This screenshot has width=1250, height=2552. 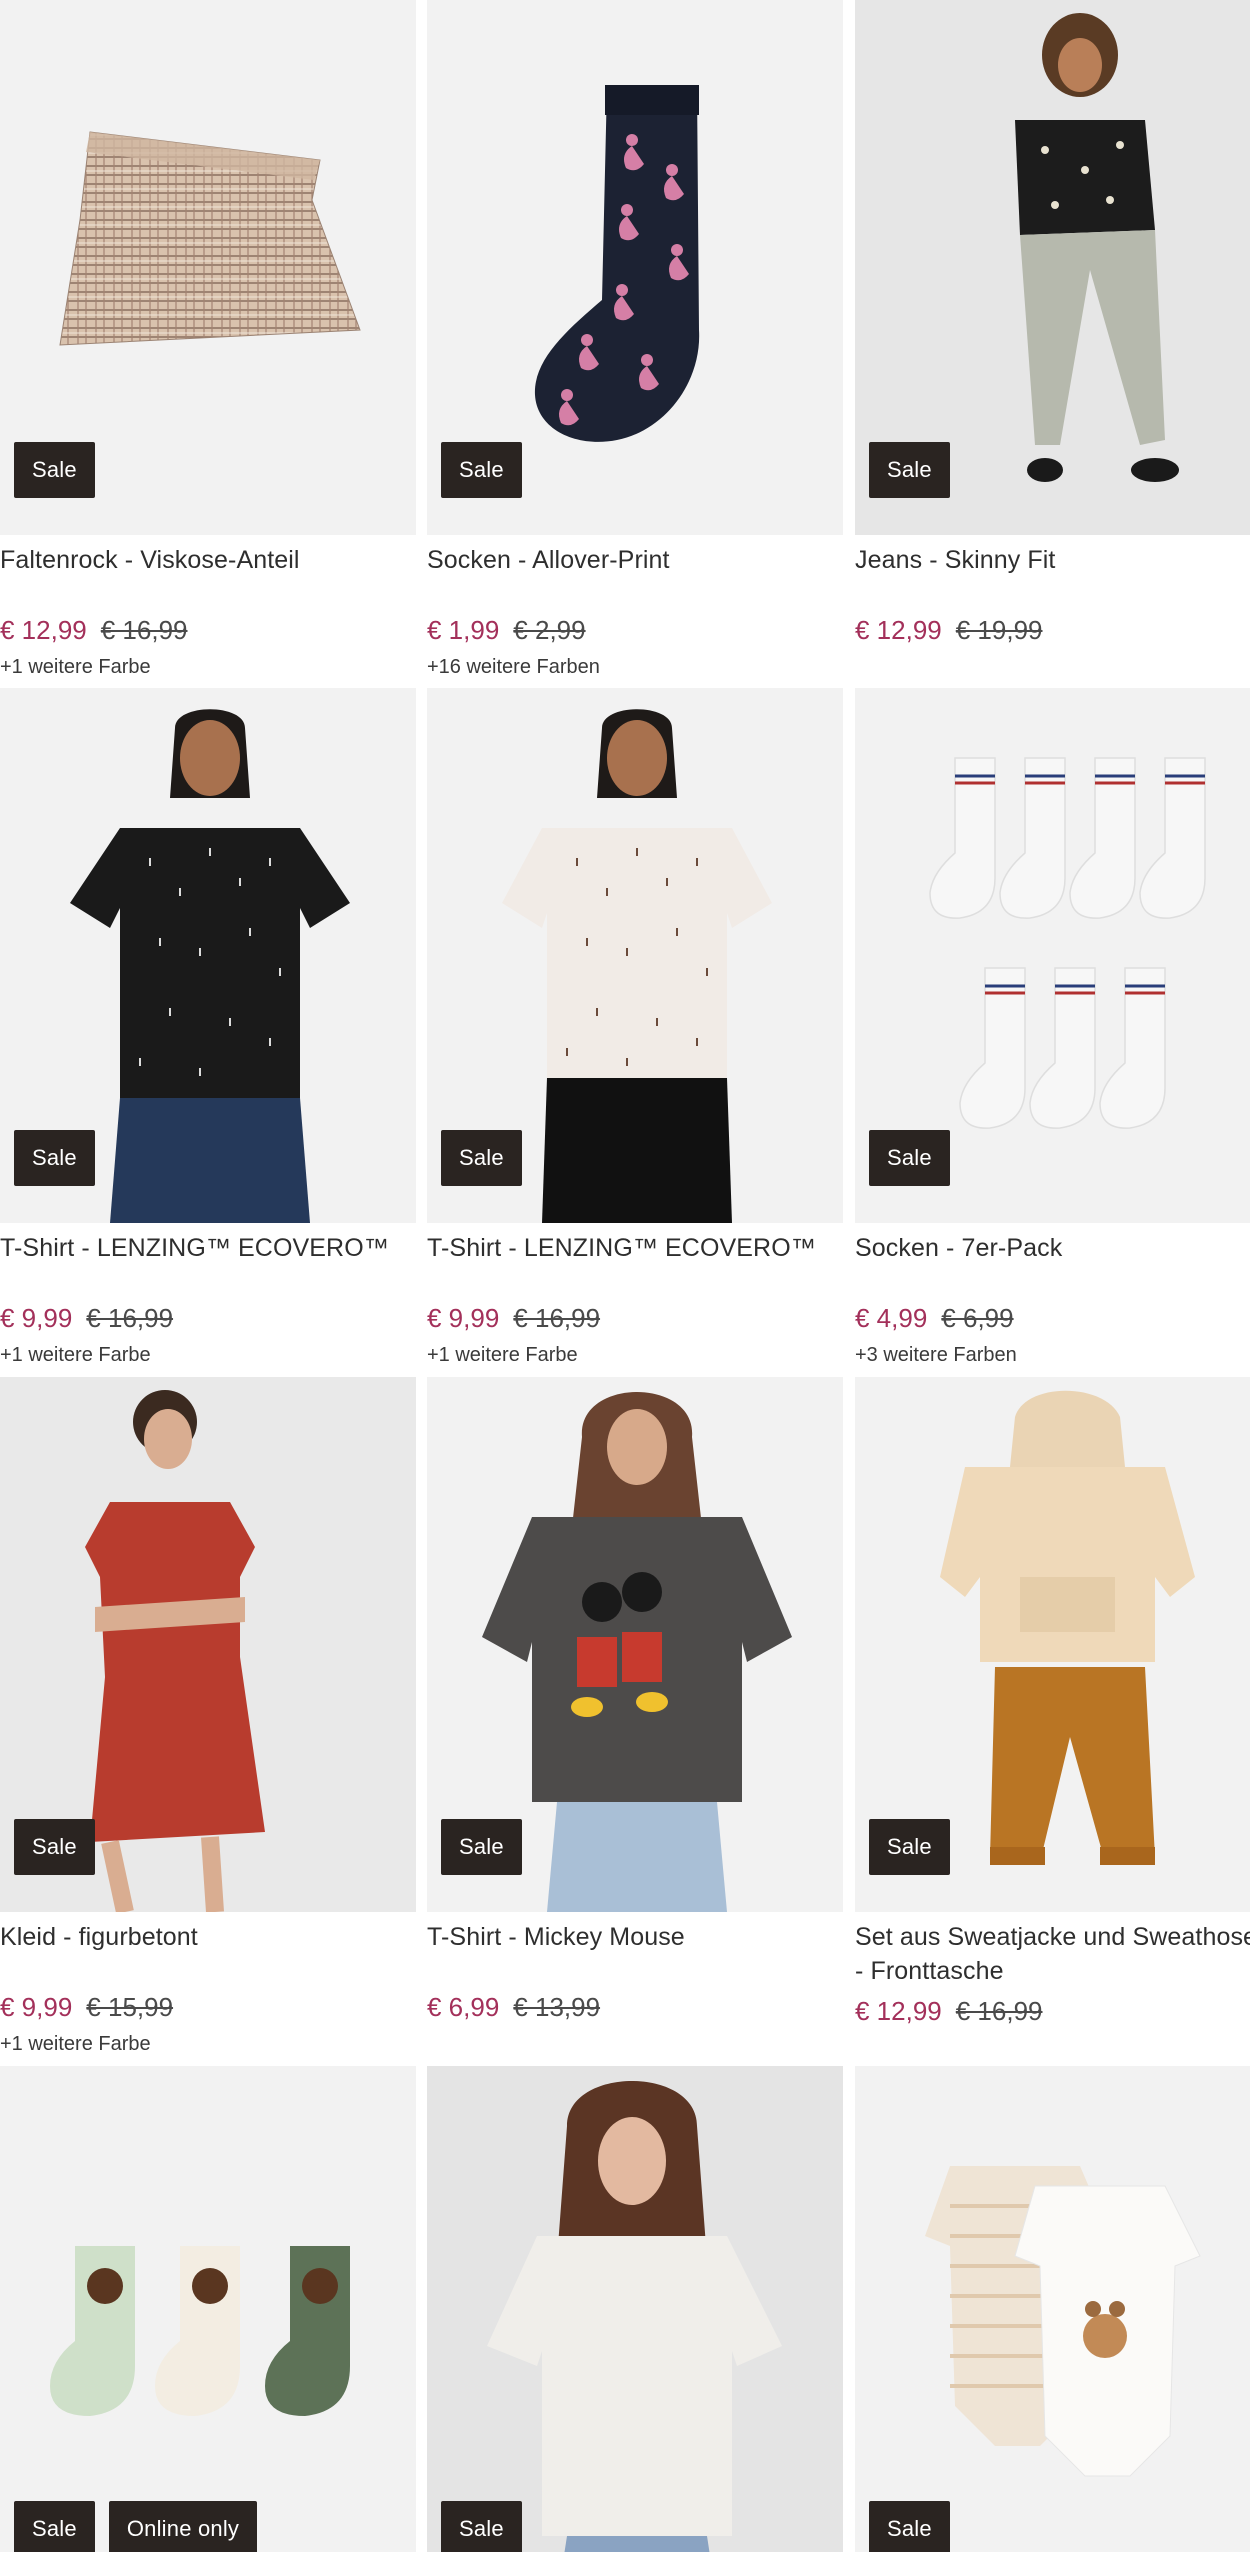 I want to click on product-image: Sale Online only, so click(x=208, y=2309).